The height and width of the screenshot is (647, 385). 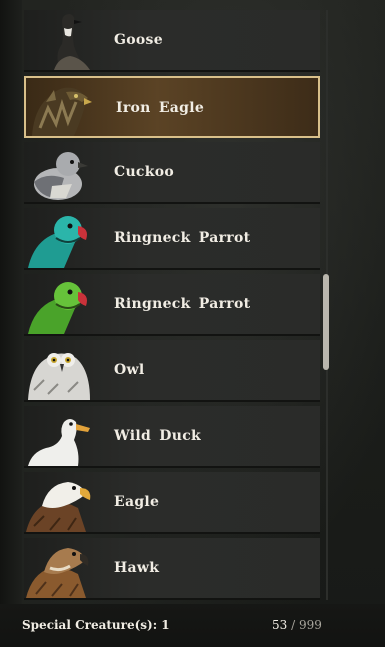 What do you see at coordinates (172, 41) in the screenshot?
I see `creature-row-goose: Goose` at bounding box center [172, 41].